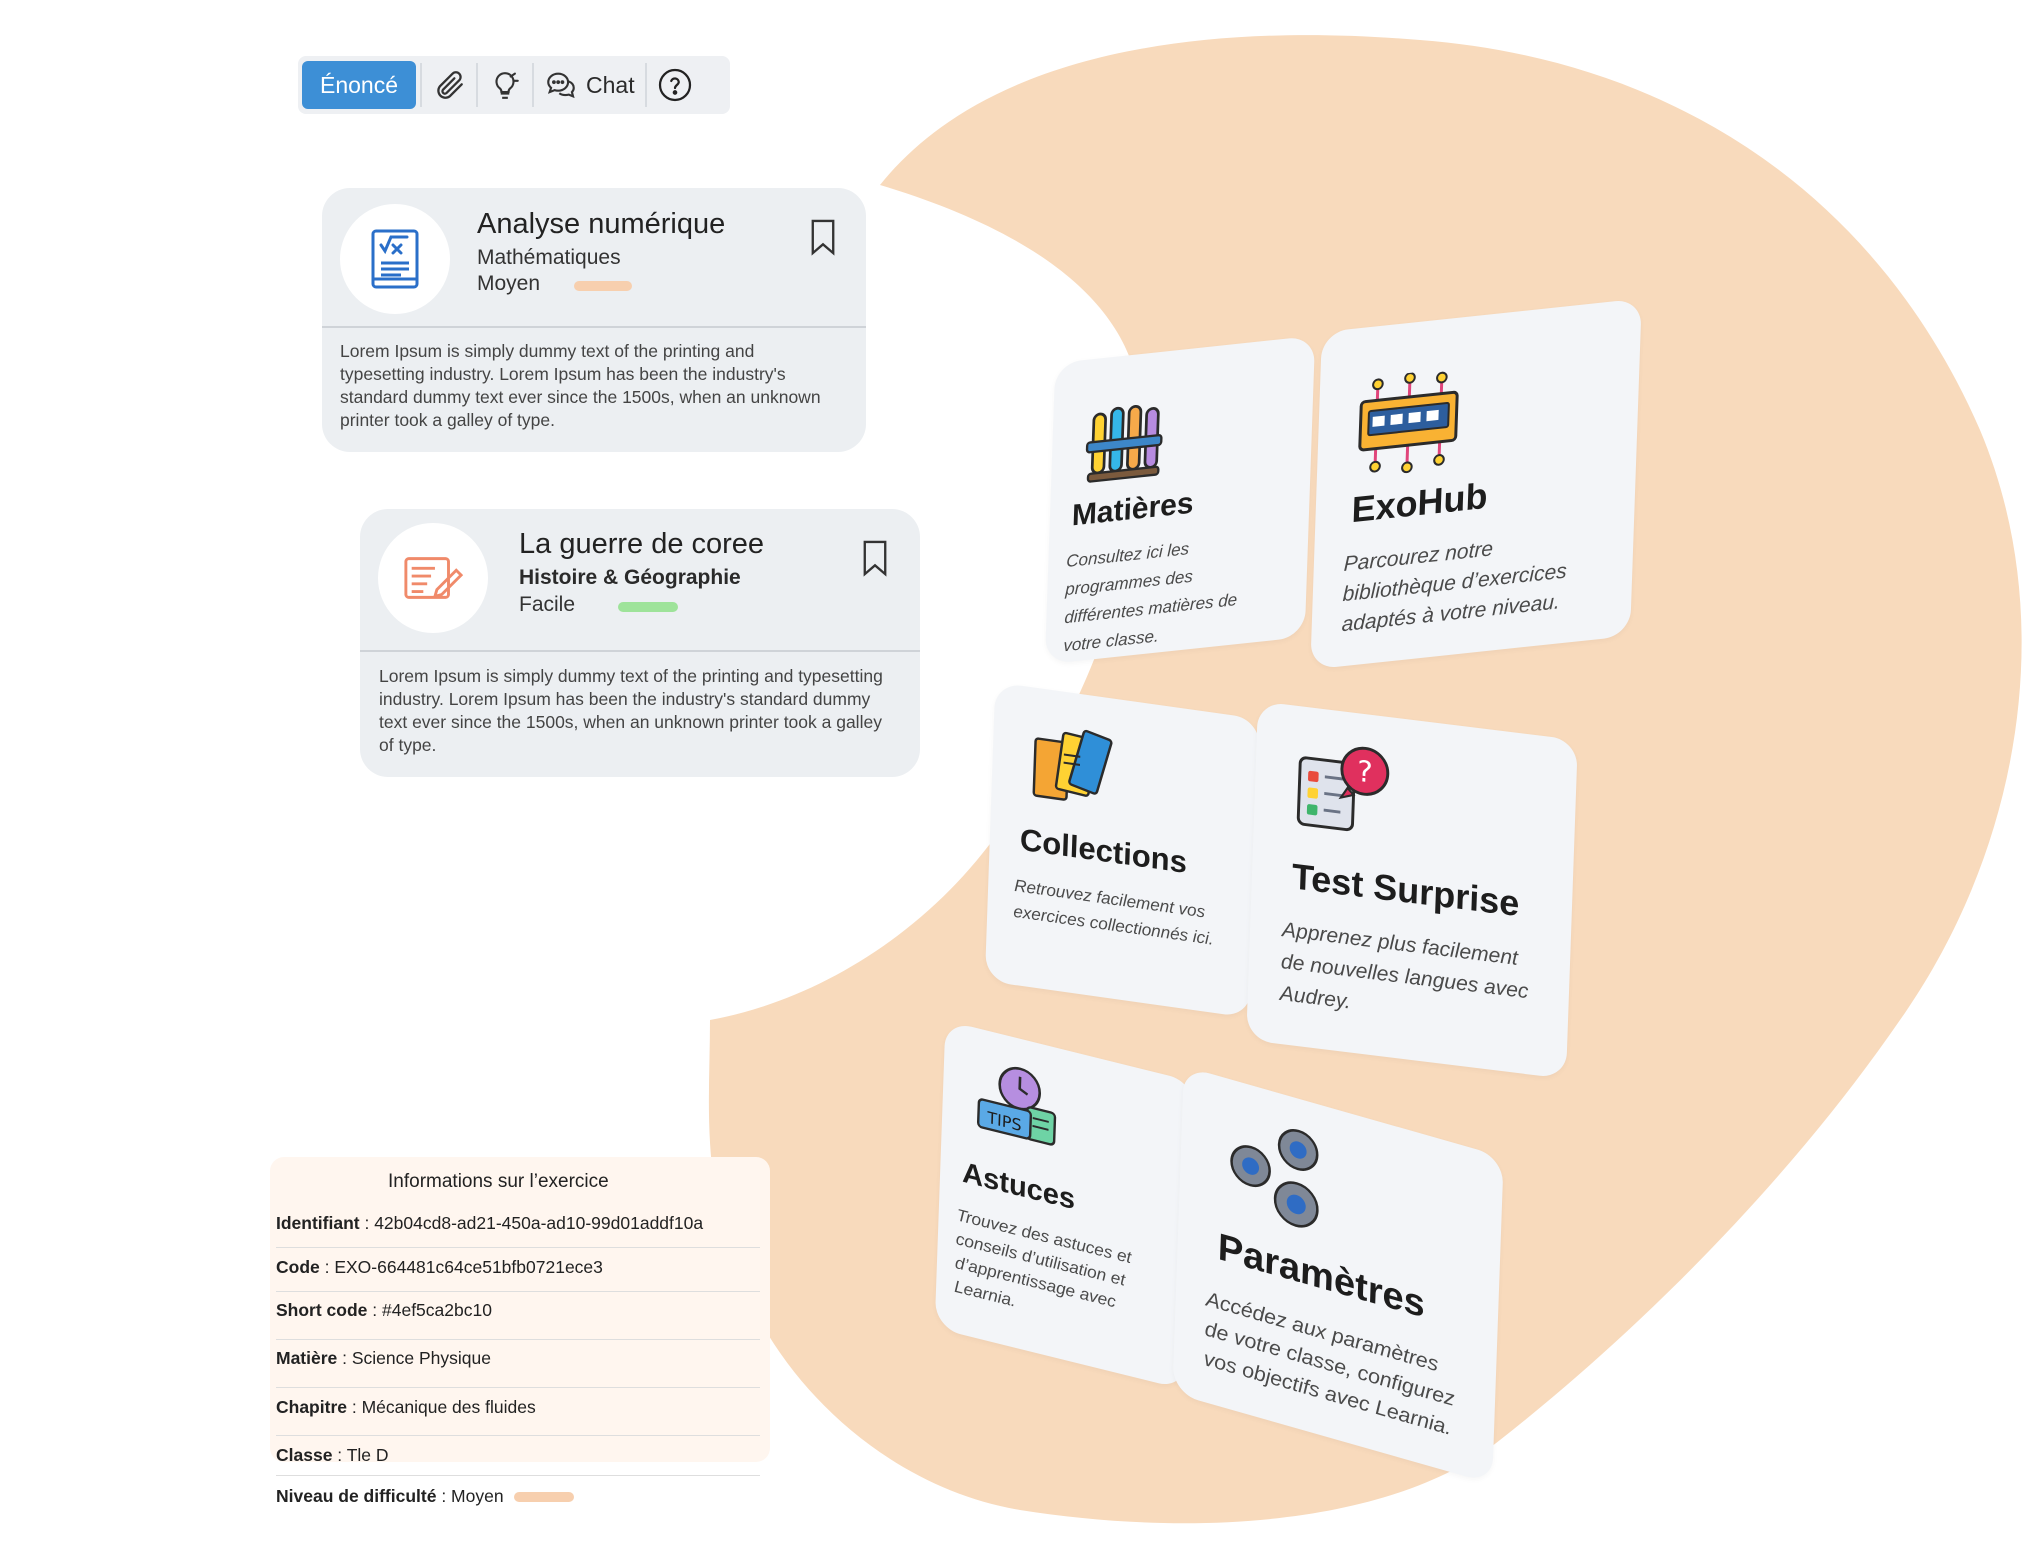 This screenshot has height=1541, width=2031. What do you see at coordinates (318, 1223) in the screenshot?
I see `info-label: Identifiant` at bounding box center [318, 1223].